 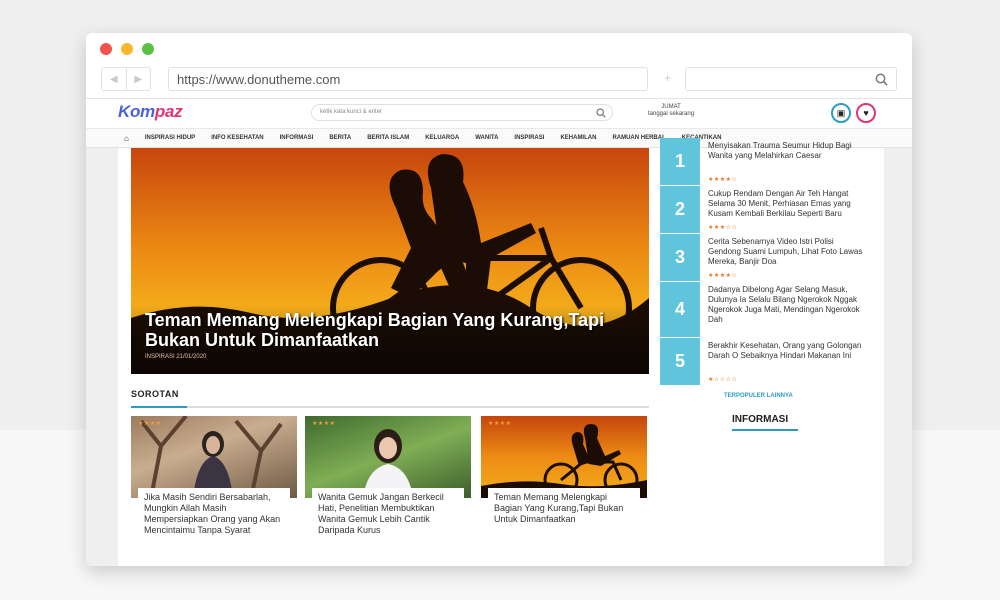 I want to click on rank-number: 2, so click(x=680, y=210).